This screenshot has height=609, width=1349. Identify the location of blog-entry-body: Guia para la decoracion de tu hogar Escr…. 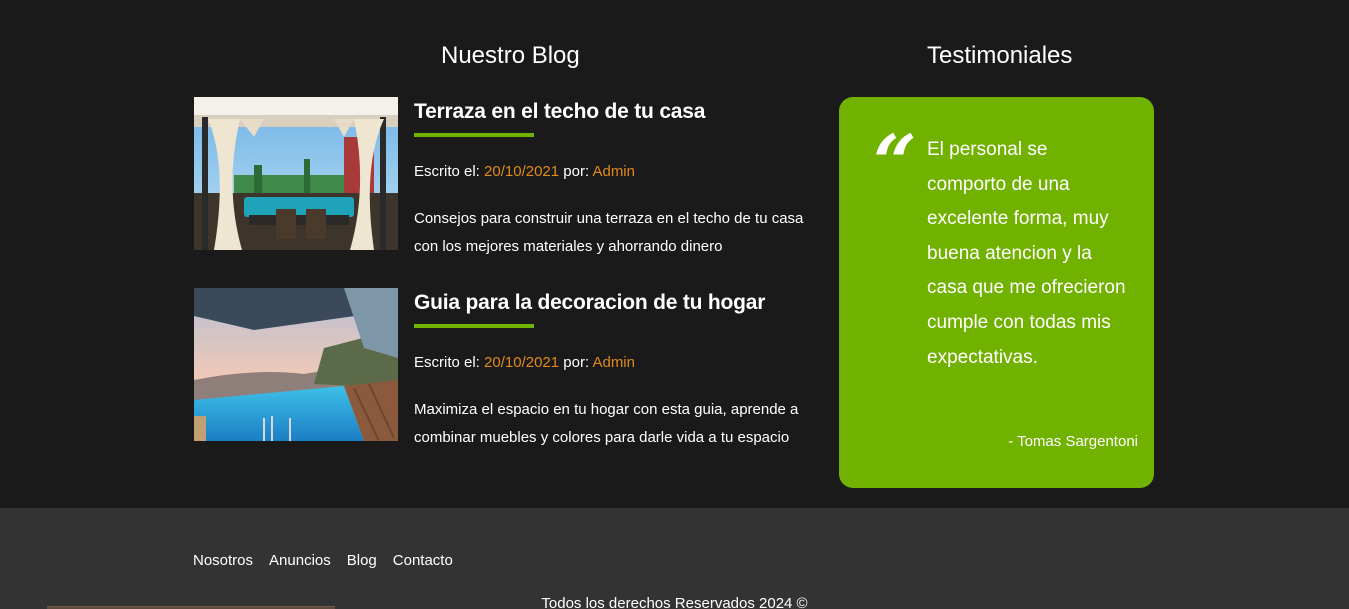
(616, 370).